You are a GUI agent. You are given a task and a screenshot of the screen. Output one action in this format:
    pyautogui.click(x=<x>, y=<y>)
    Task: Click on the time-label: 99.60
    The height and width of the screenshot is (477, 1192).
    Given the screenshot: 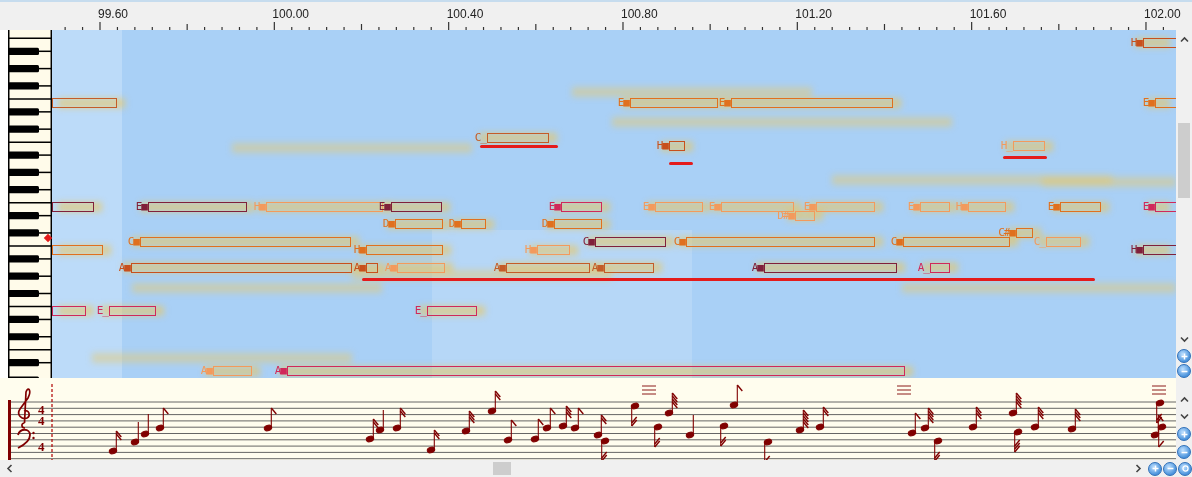 What is the action you would take?
    pyautogui.click(x=113, y=14)
    